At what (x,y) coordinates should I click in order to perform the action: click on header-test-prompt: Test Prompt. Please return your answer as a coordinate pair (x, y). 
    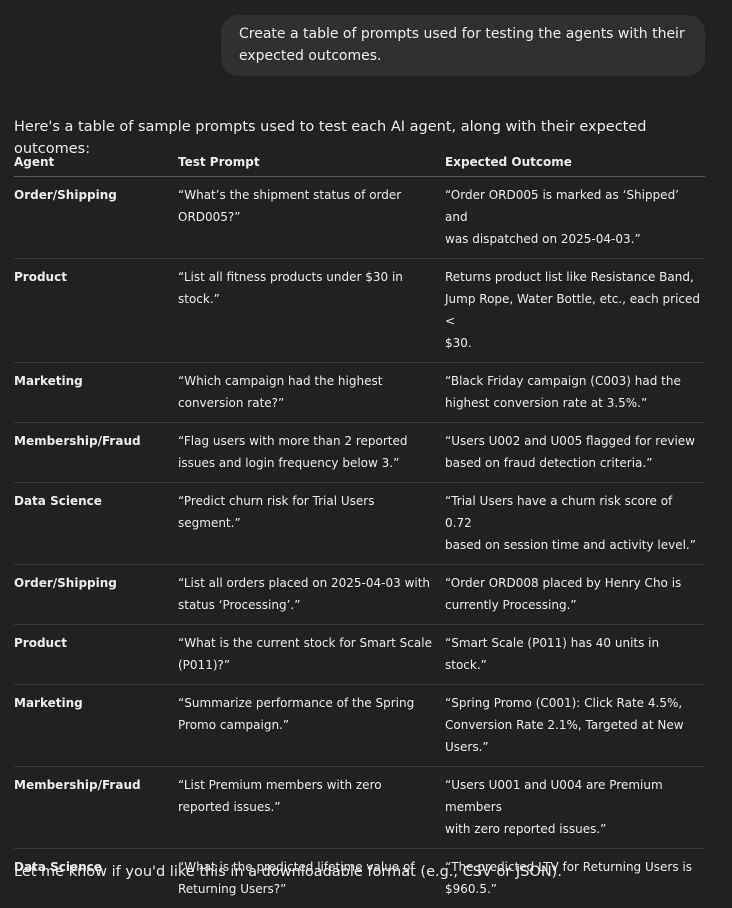
    Looking at the image, I should click on (311, 164).